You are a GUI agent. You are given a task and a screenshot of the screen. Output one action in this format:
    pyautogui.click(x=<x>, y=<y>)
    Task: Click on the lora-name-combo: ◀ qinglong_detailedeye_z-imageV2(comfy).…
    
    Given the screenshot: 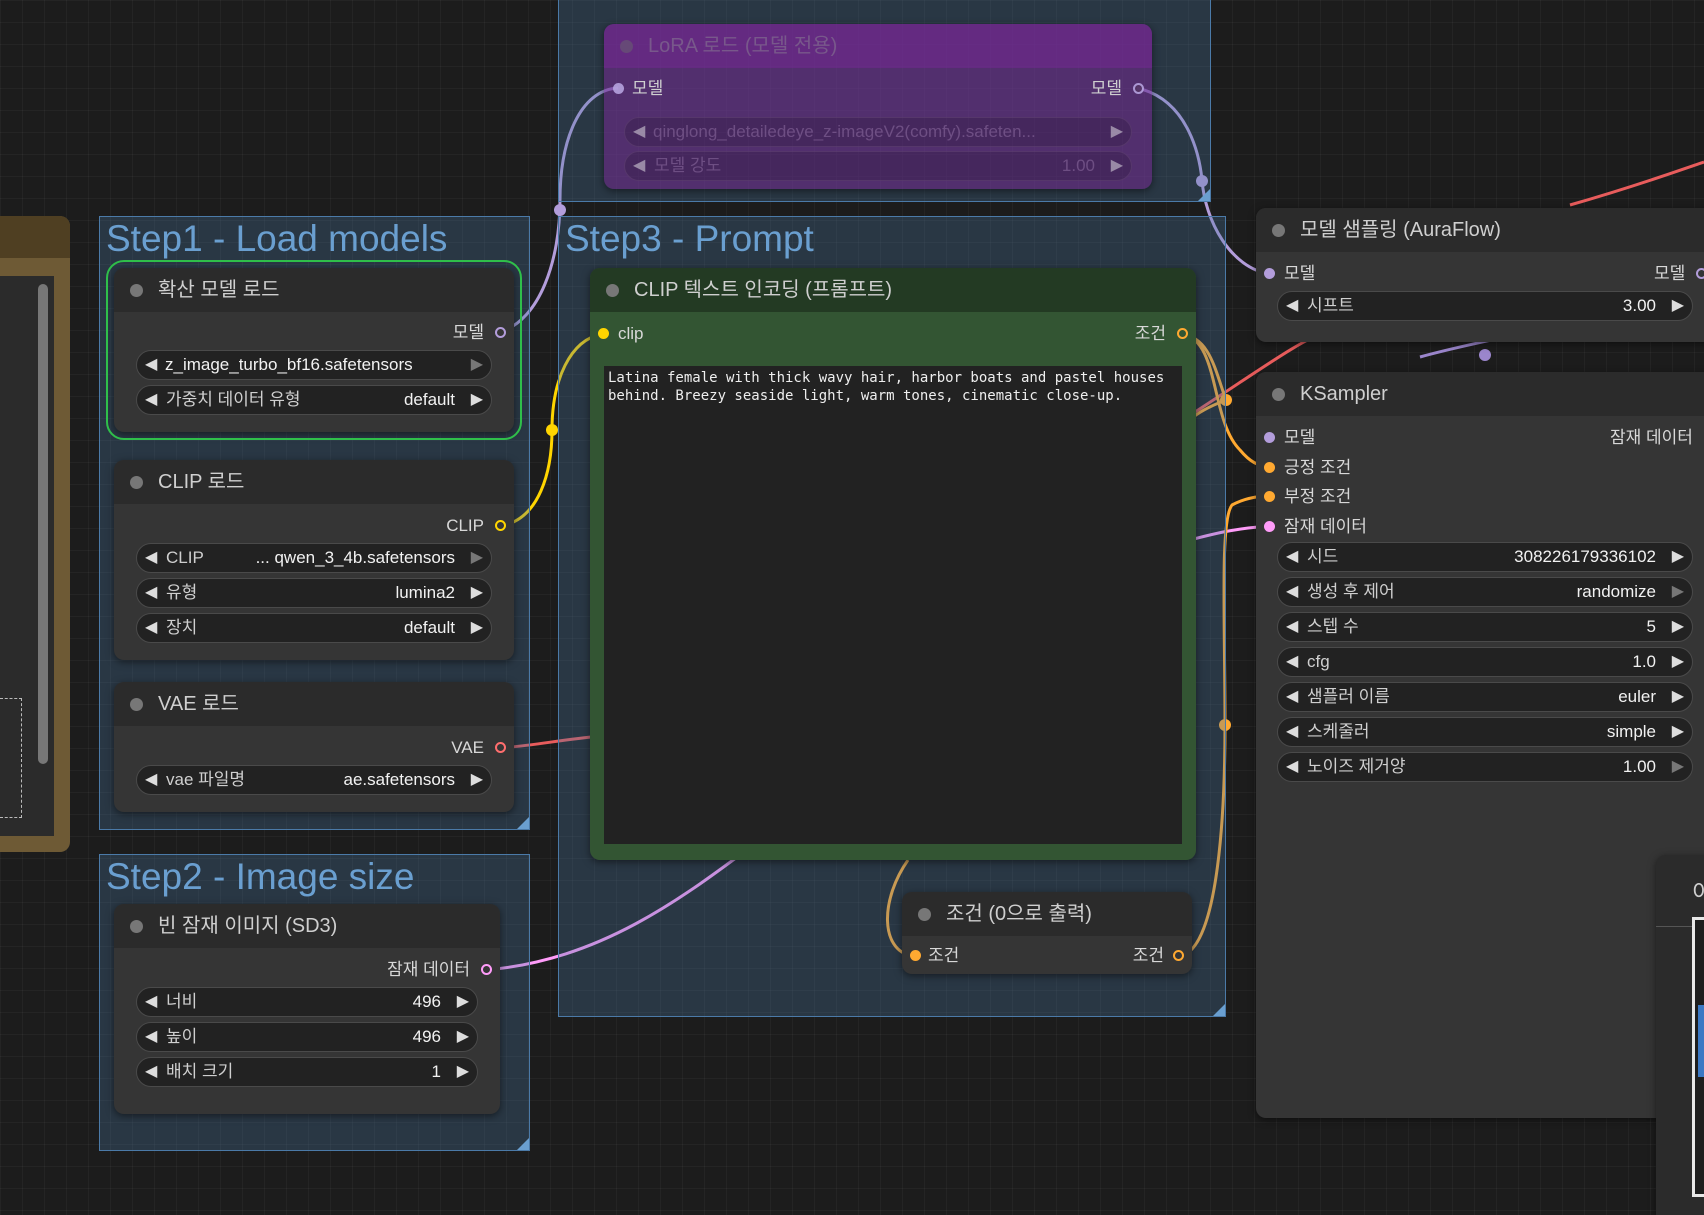 What is the action you would take?
    pyautogui.click(x=878, y=132)
    